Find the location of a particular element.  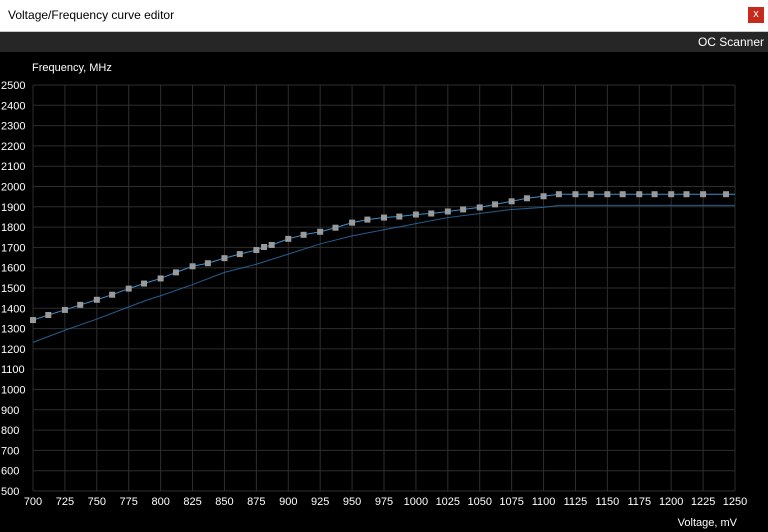

y-tick-label: 2100 is located at coordinates (13, 167).